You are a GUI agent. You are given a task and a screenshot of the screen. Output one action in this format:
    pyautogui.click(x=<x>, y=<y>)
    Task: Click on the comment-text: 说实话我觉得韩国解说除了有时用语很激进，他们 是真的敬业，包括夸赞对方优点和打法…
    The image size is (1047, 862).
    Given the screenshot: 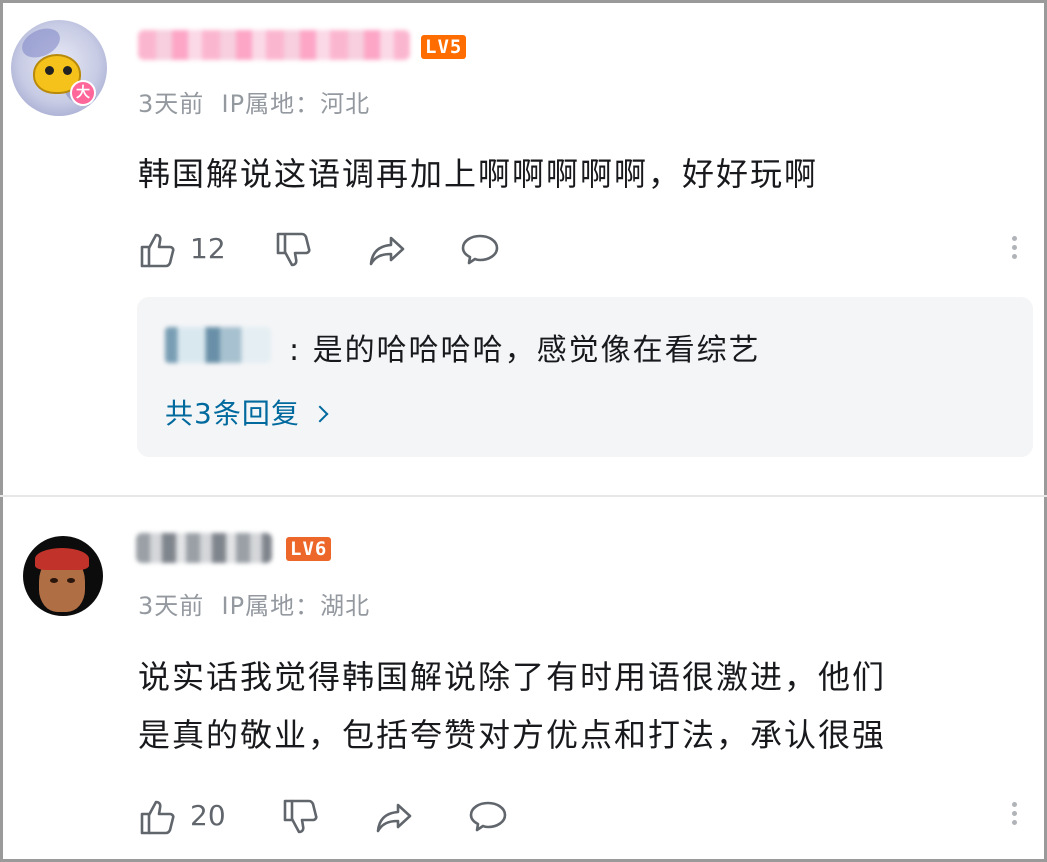 What is the action you would take?
    pyautogui.click(x=578, y=706)
    